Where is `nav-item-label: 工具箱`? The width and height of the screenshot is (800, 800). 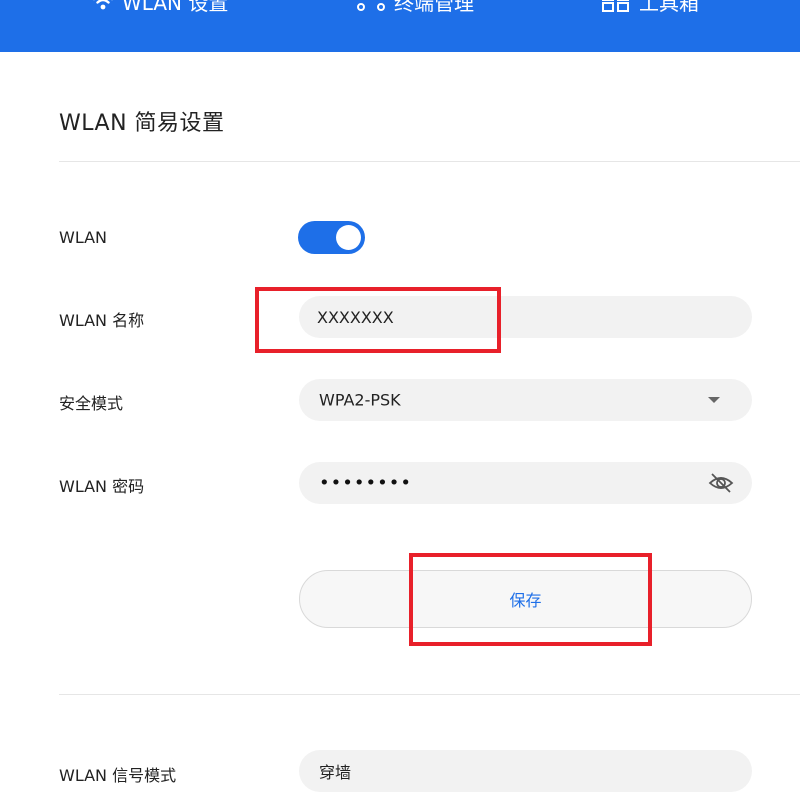 nav-item-label: 工具箱 is located at coordinates (669, 7).